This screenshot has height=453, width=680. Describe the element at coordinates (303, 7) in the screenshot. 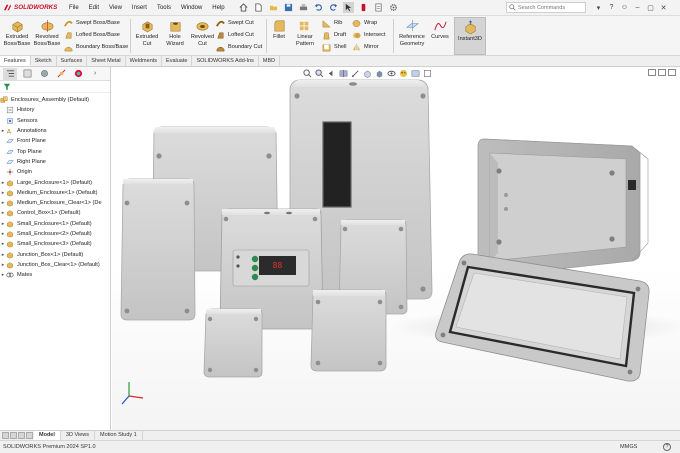

I see `print-icon` at that location.